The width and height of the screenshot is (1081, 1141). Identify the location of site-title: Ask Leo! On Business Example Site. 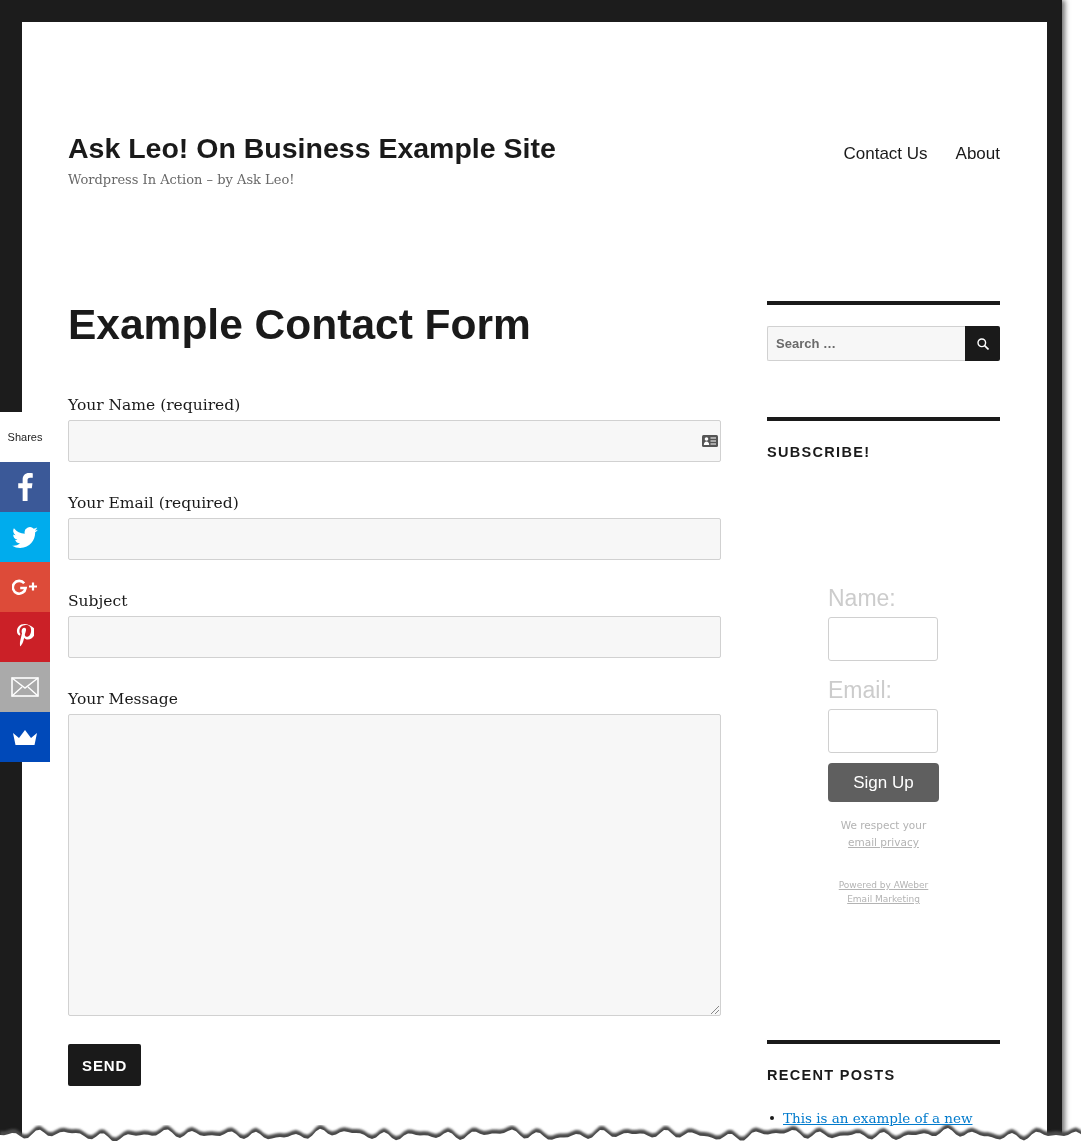
(312, 148).